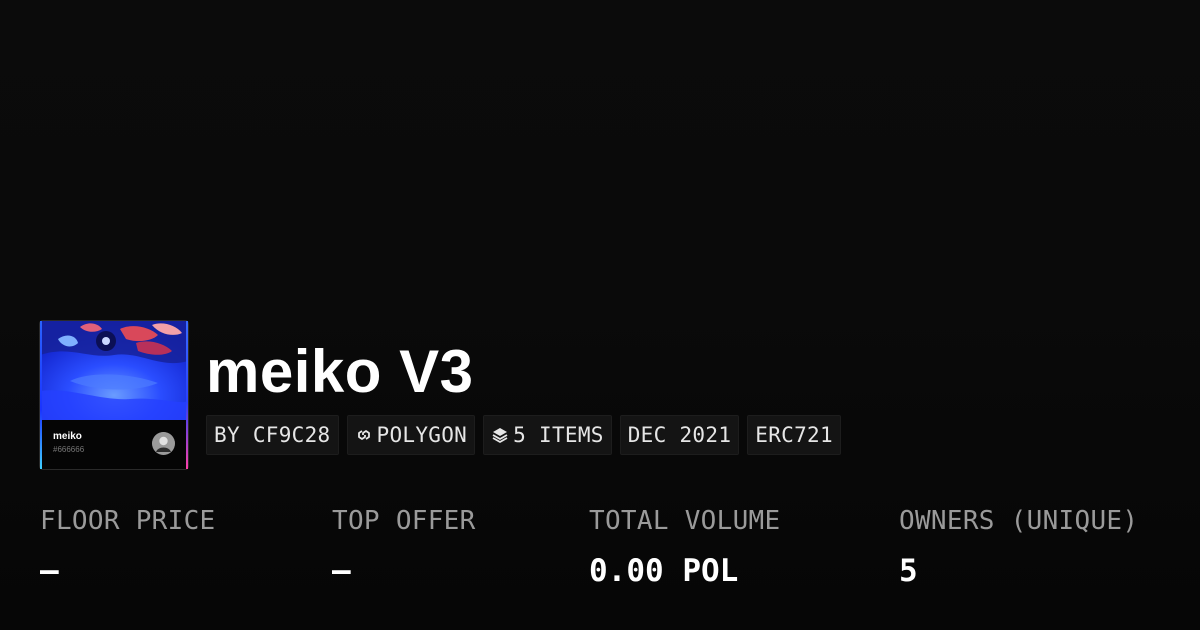  Describe the element at coordinates (364, 435) in the screenshot. I see `polygon-link-icon` at that location.